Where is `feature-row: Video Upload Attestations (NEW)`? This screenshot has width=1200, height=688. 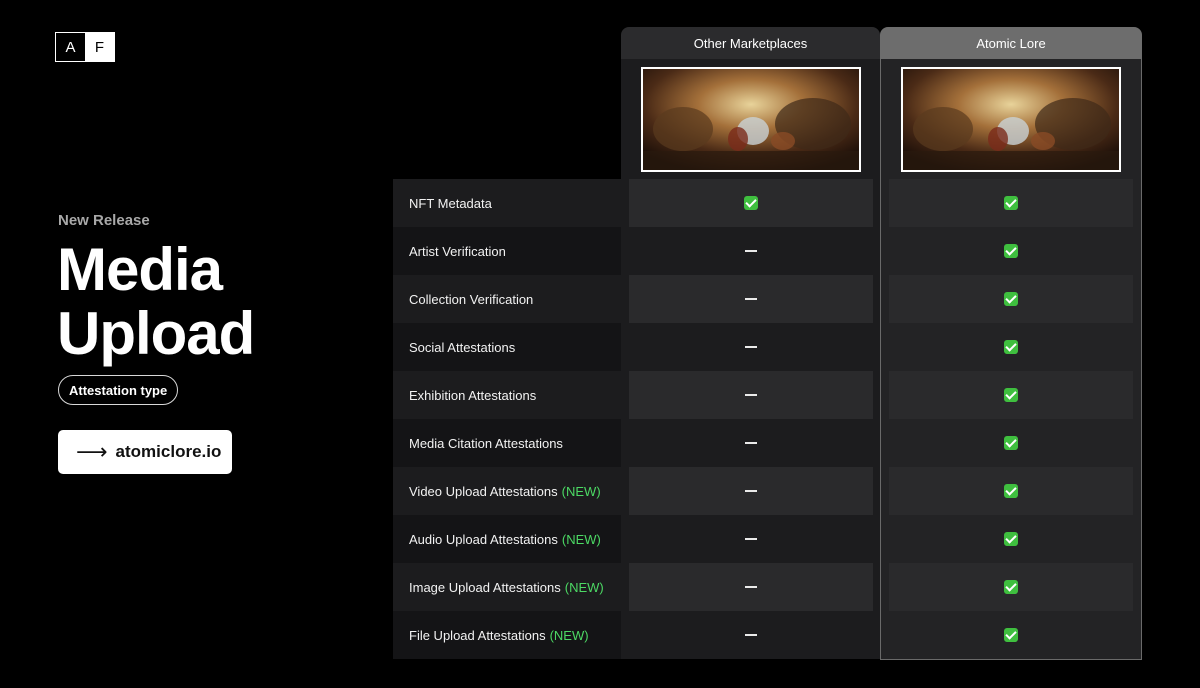
feature-row: Video Upload Attestations (NEW) is located at coordinates (507, 491).